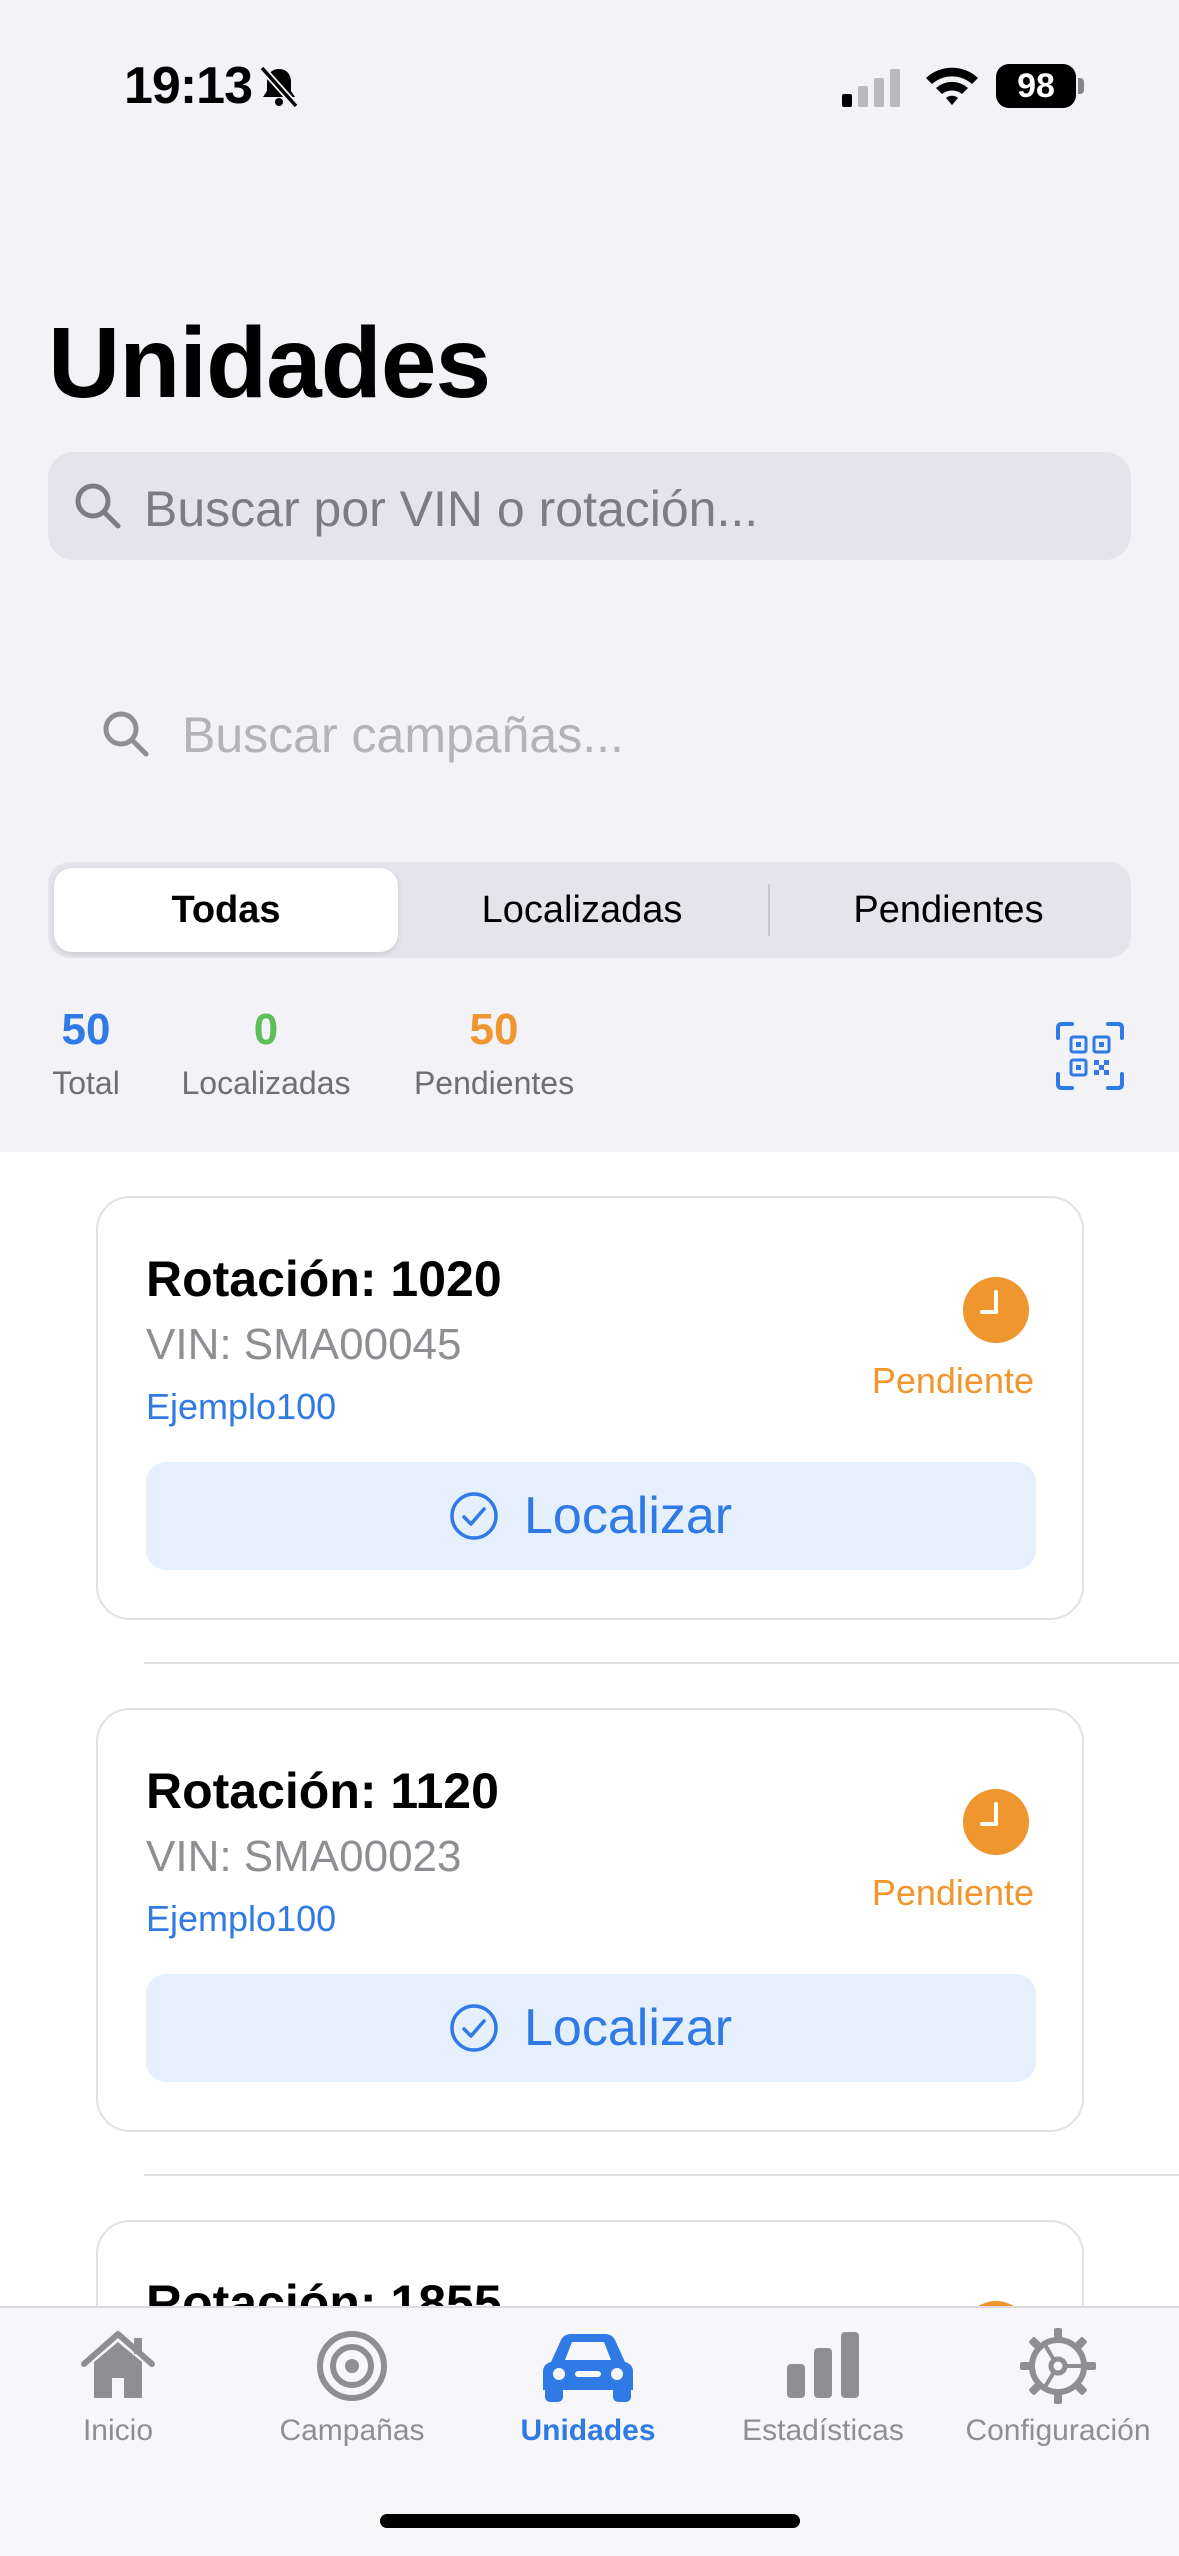  What do you see at coordinates (1090, 1056) in the screenshot?
I see `qr-scan-icon` at bounding box center [1090, 1056].